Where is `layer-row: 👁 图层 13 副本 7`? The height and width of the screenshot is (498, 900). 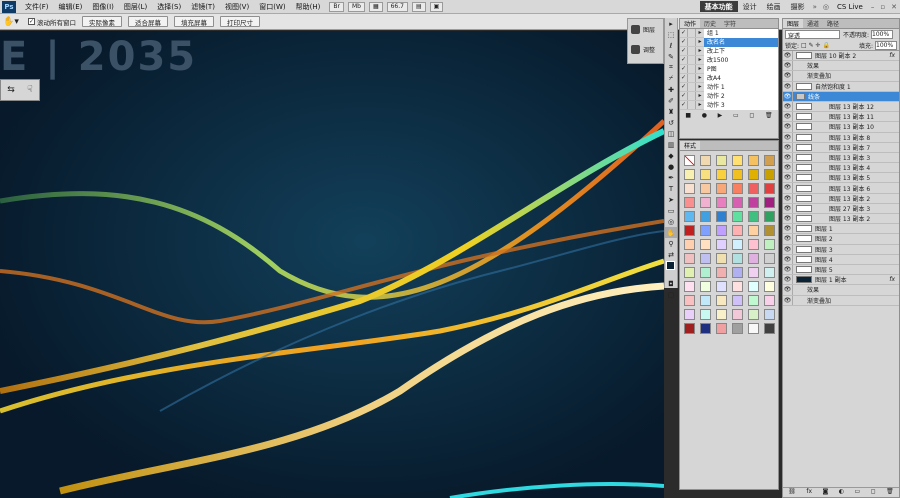
layer-row: 👁 图层 13 副本 7 is located at coordinates (841, 147).